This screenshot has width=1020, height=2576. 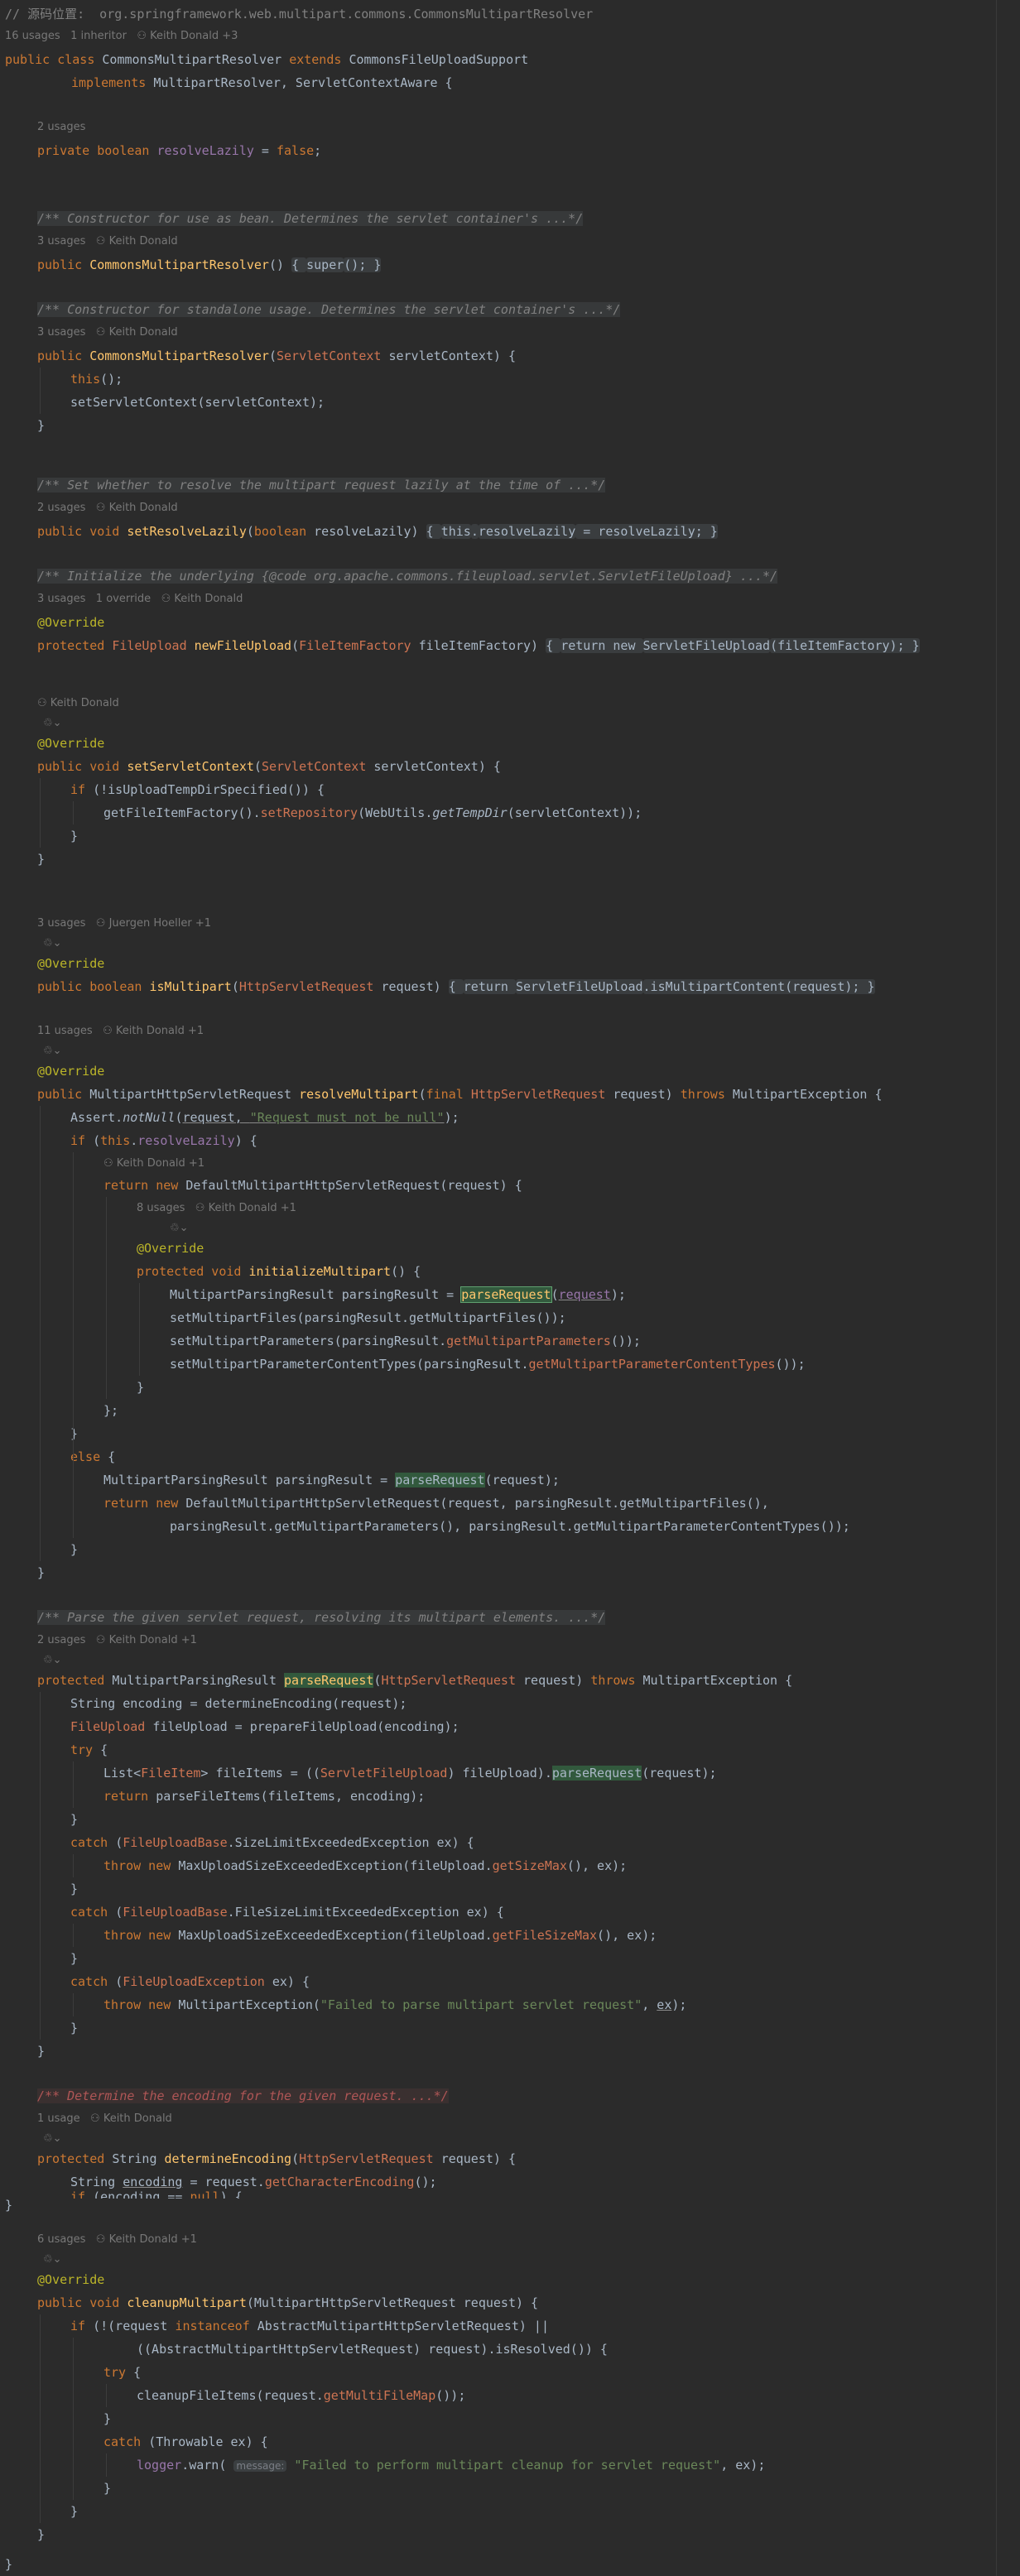 I want to click on code-token: String, so click(x=138, y=2158).